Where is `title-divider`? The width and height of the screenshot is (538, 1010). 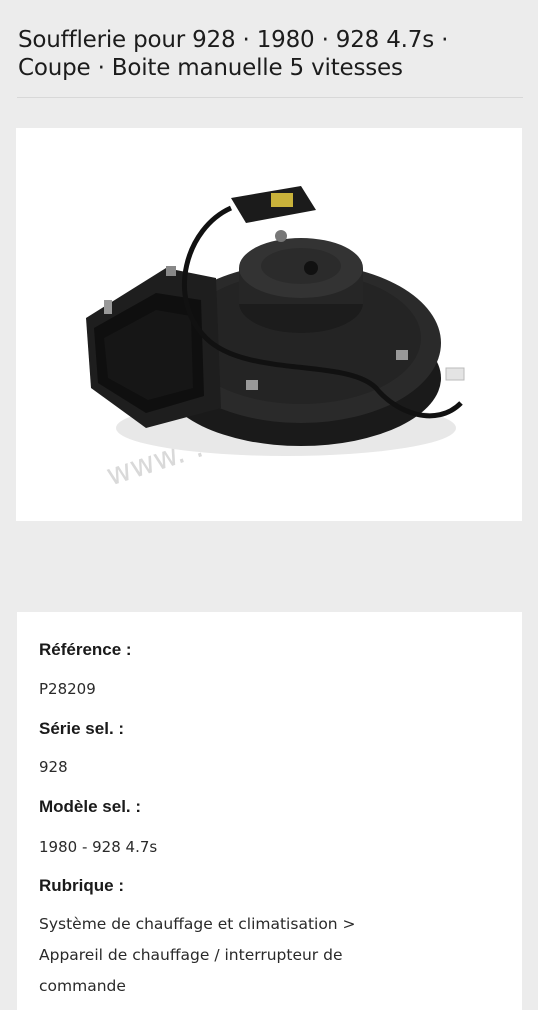 title-divider is located at coordinates (270, 97).